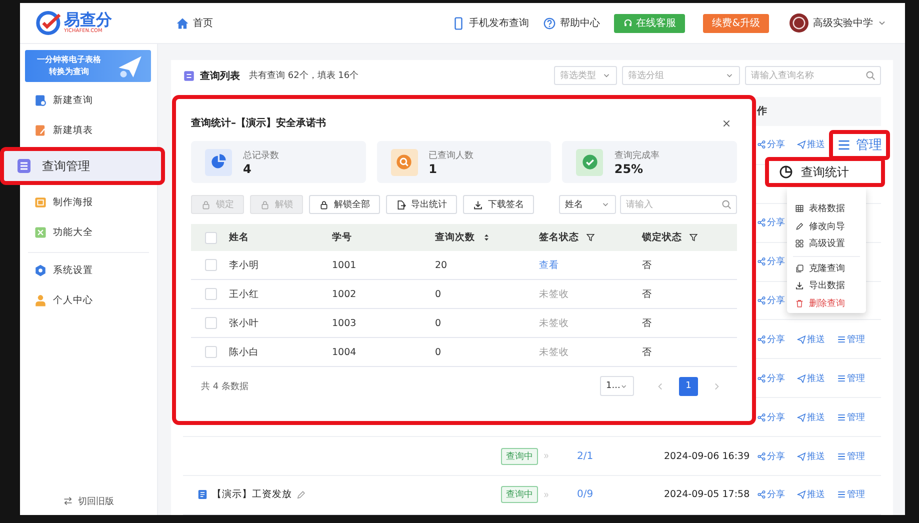  Describe the element at coordinates (211, 238) in the screenshot. I see `select-all-checkbox` at that location.